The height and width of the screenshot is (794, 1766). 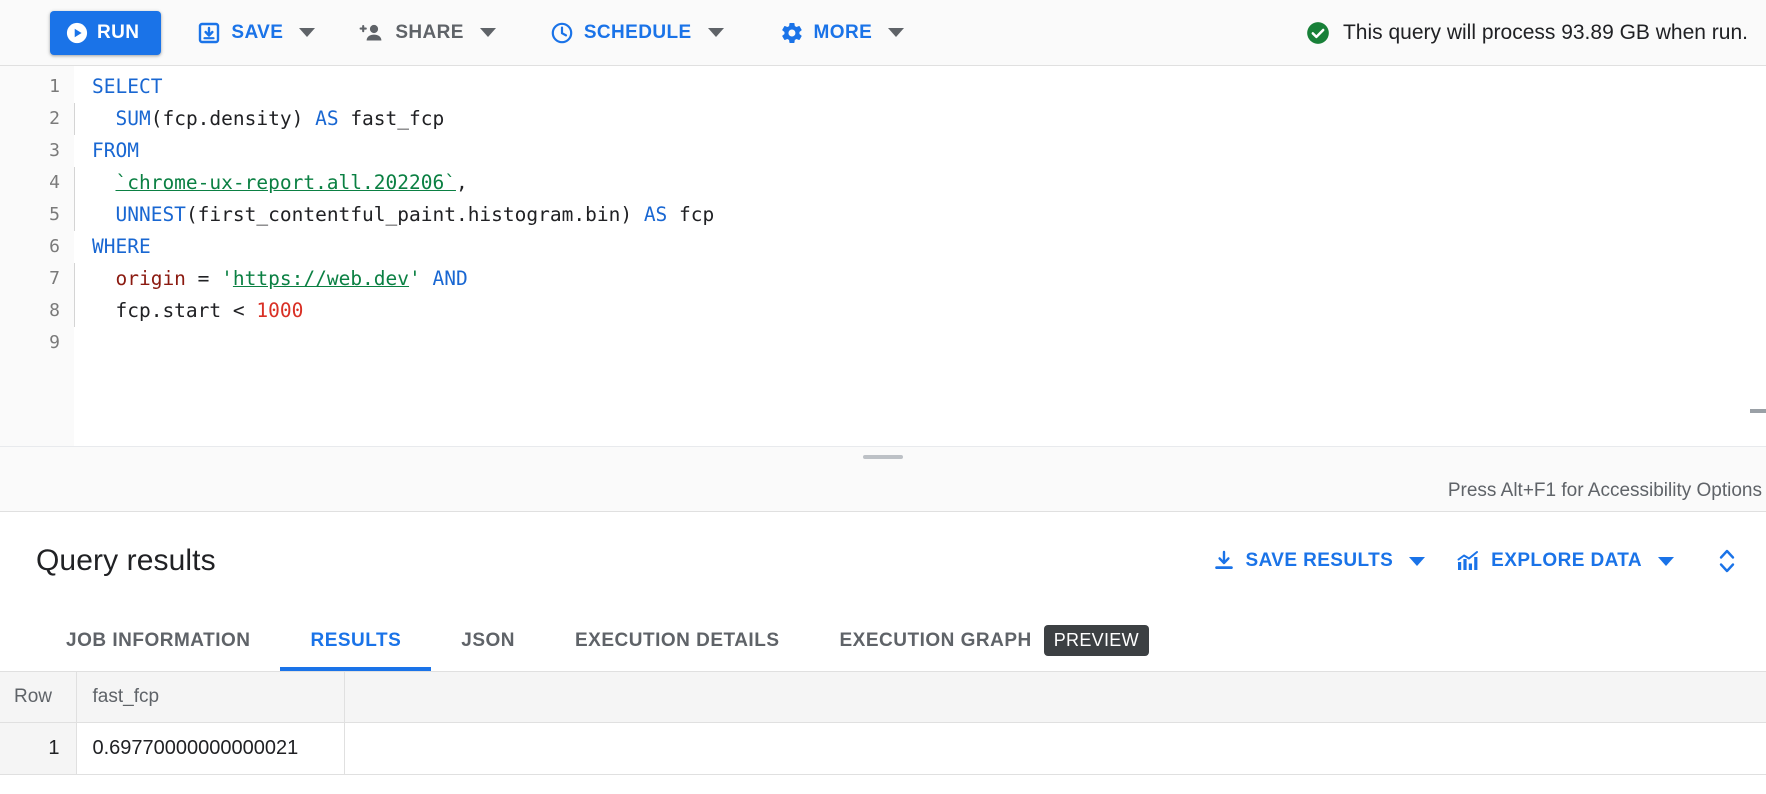 I want to click on sql-line, so click(x=920, y=343).